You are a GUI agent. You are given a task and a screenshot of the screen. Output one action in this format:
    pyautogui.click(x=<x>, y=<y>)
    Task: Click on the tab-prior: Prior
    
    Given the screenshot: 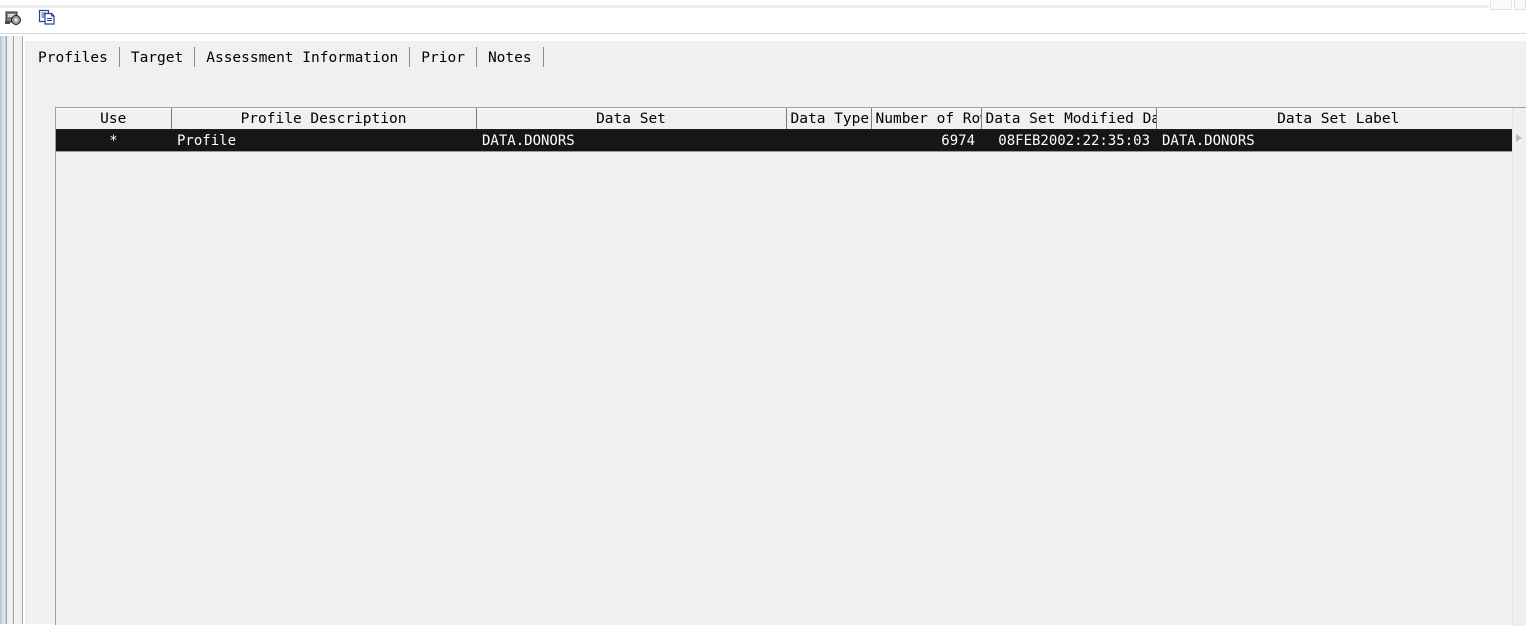 What is the action you would take?
    pyautogui.click(x=443, y=58)
    